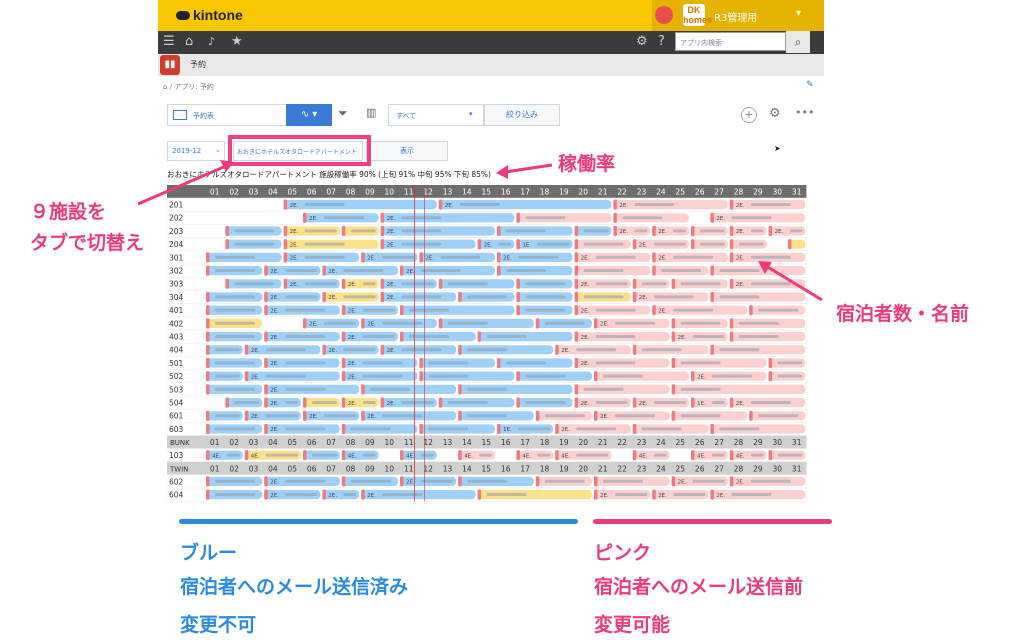  I want to click on legend-pink-title: ピンク, so click(623, 553).